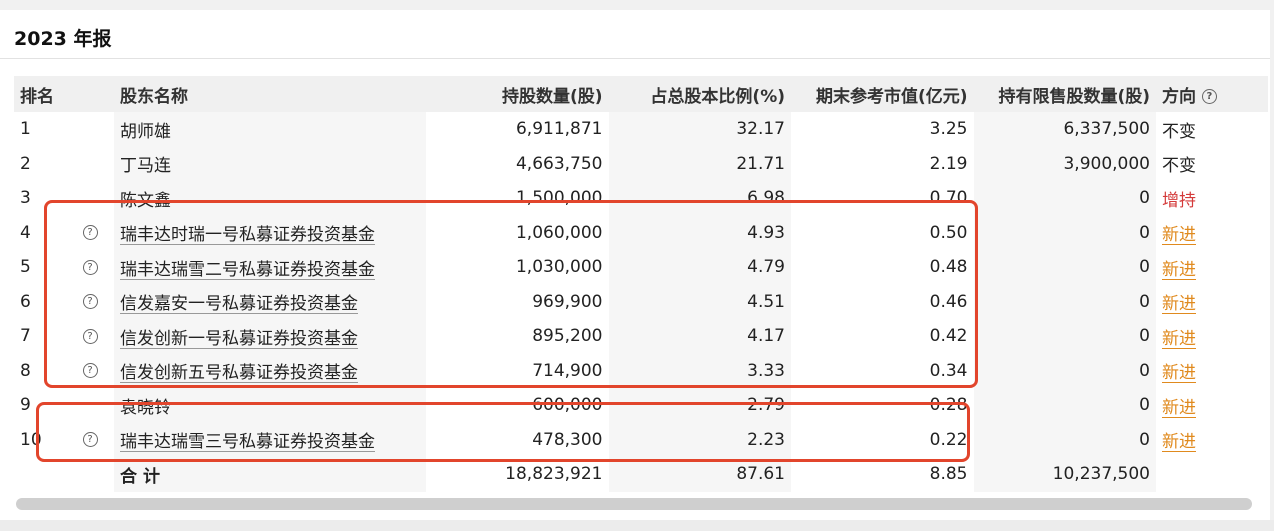  I want to click on value-cell: 0.28, so click(948, 405).